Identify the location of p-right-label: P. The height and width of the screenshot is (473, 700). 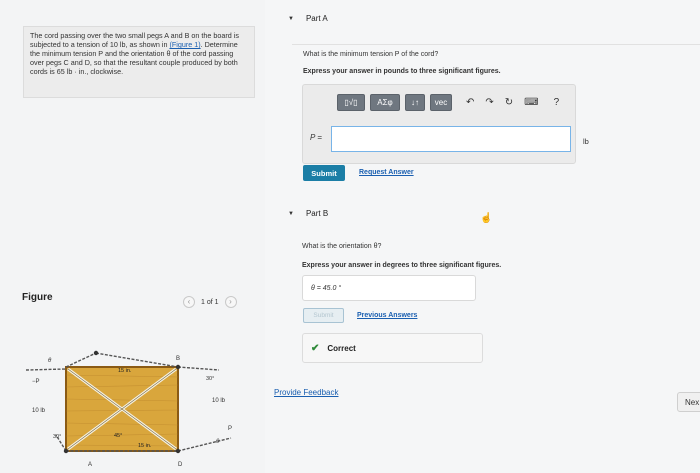
(230, 429).